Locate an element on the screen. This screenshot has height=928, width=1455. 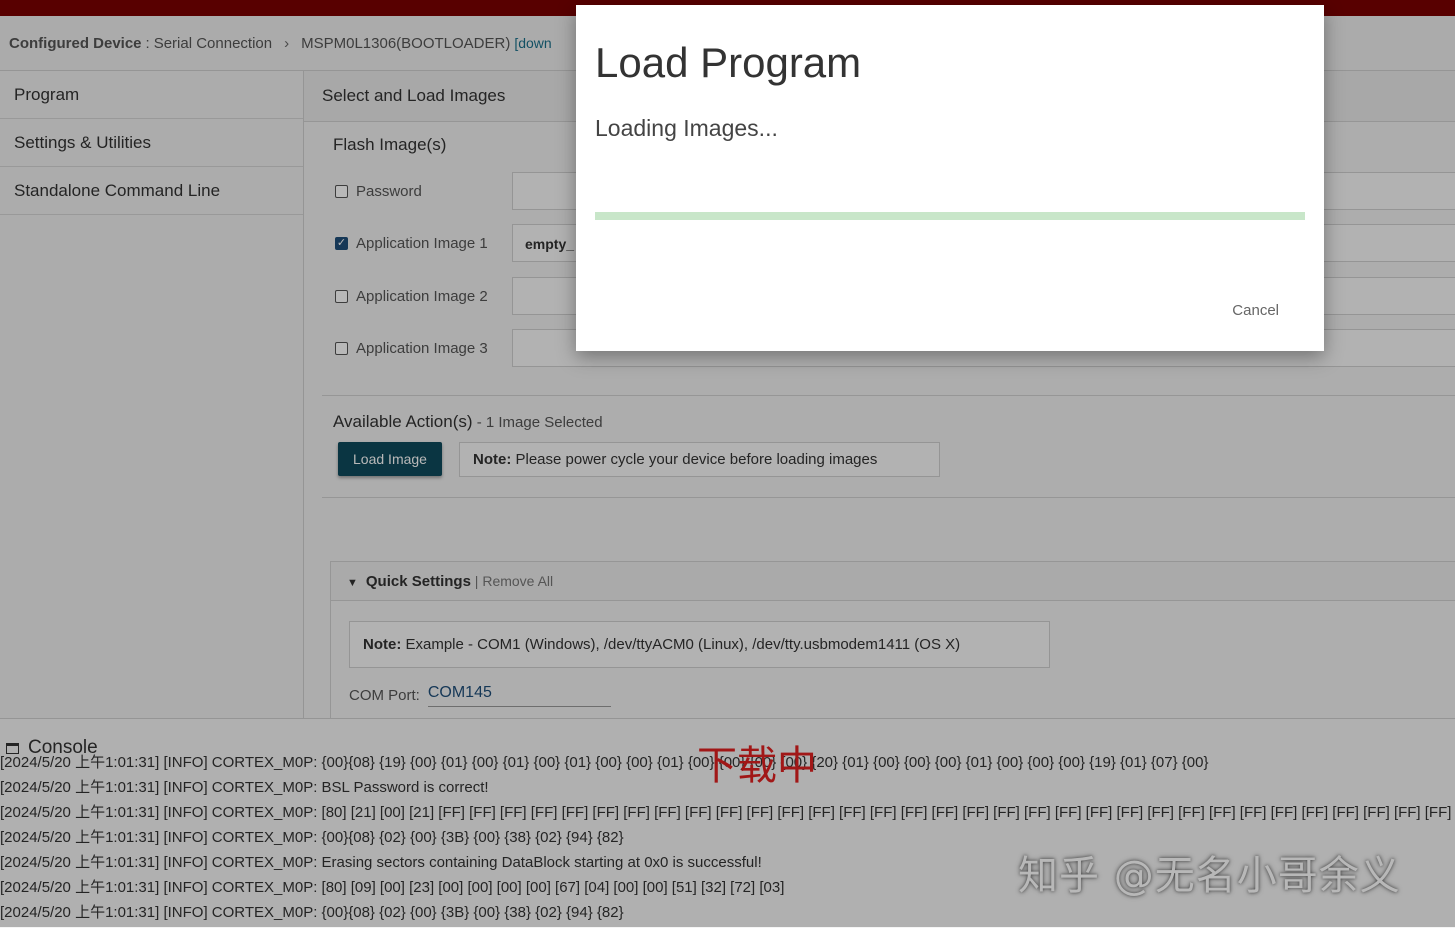
sidebar-item-settings: Settings & Utilities is located at coordinates (151, 143).